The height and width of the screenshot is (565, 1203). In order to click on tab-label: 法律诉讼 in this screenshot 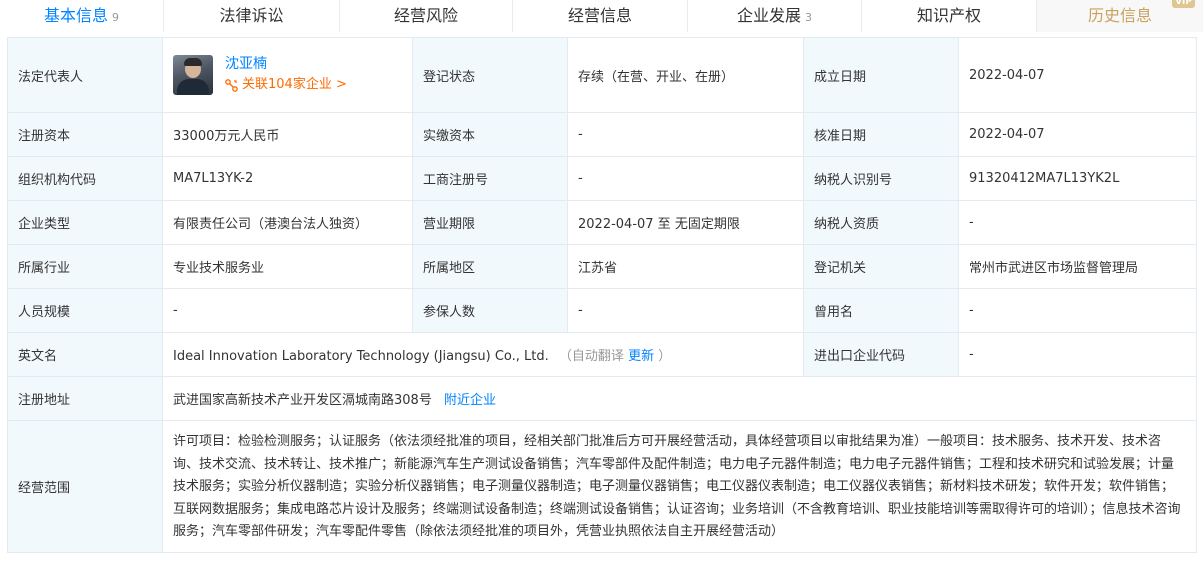, I will do `click(251, 15)`.